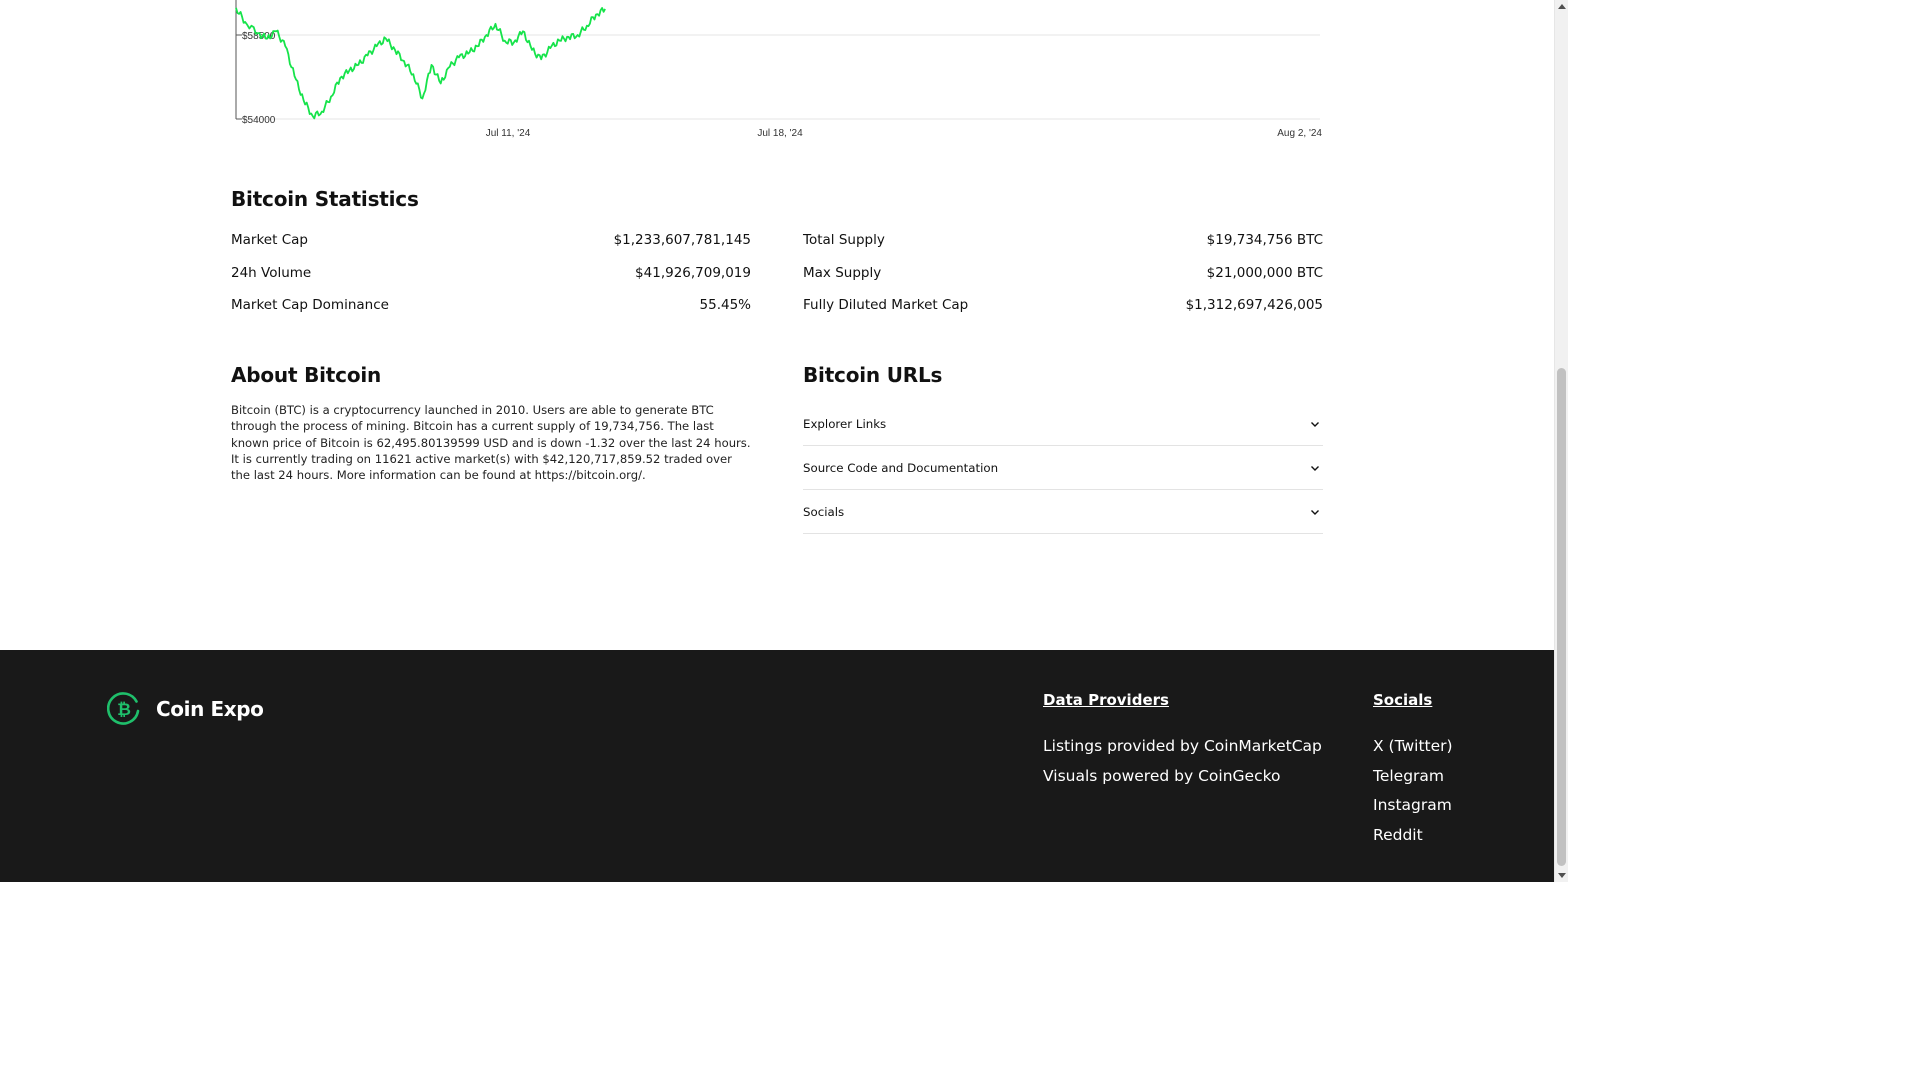 The height and width of the screenshot is (1080, 1920). I want to click on page-scrollbar, so click(1561, 441).